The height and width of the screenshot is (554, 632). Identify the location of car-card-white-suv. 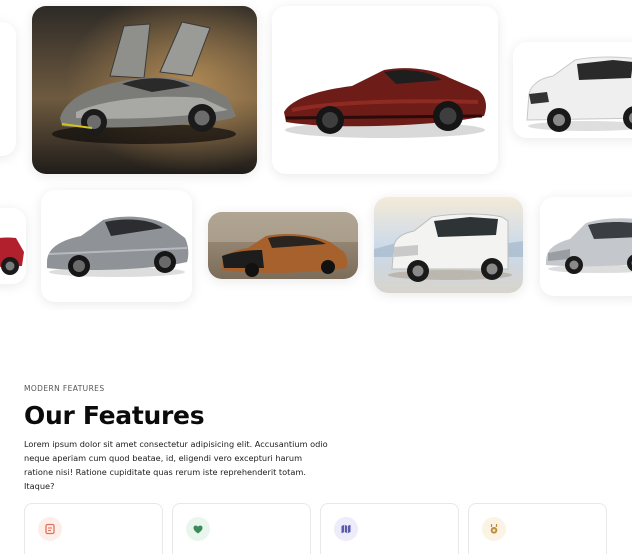
(572, 90).